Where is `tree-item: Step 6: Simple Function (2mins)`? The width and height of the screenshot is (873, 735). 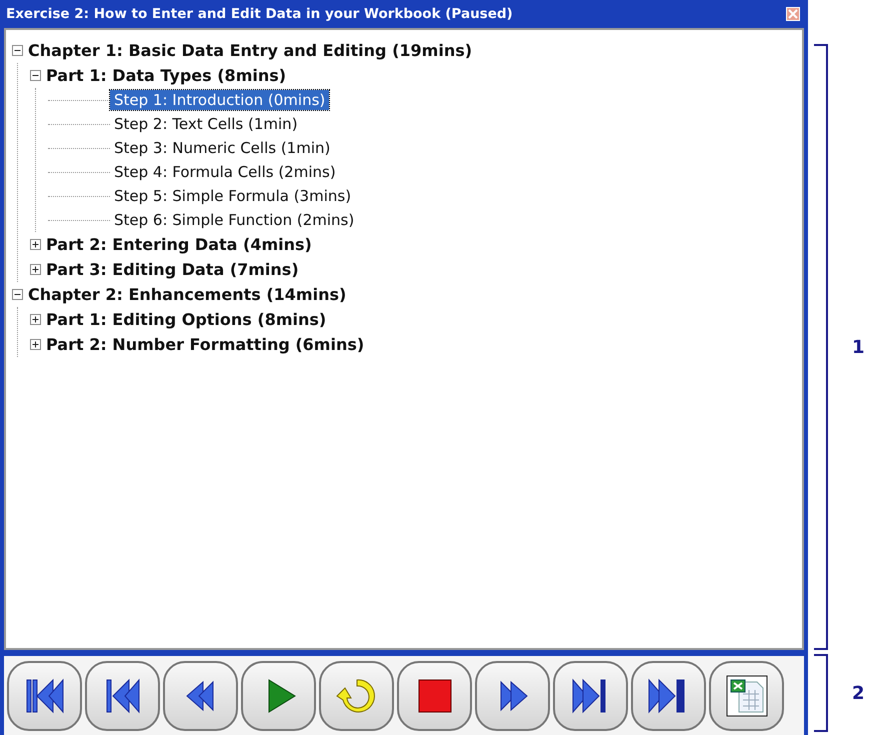 tree-item: Step 6: Simple Function (2mins) is located at coordinates (234, 220).